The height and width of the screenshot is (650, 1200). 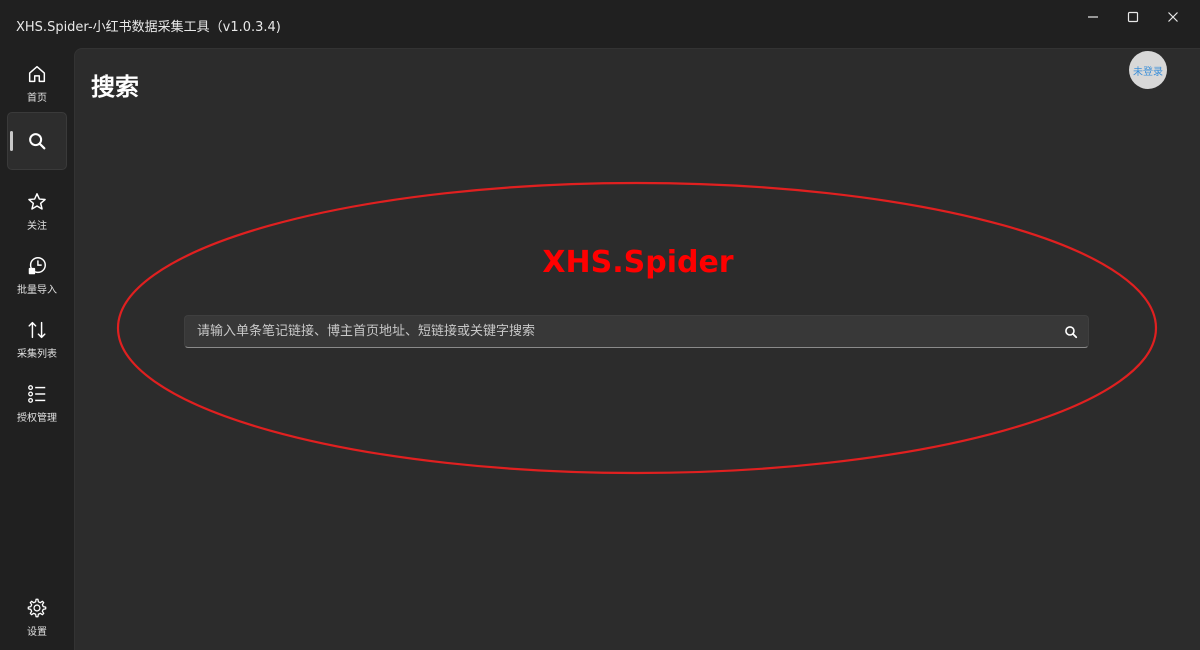 What do you see at coordinates (37, 607) in the screenshot?
I see `gear-icon` at bounding box center [37, 607].